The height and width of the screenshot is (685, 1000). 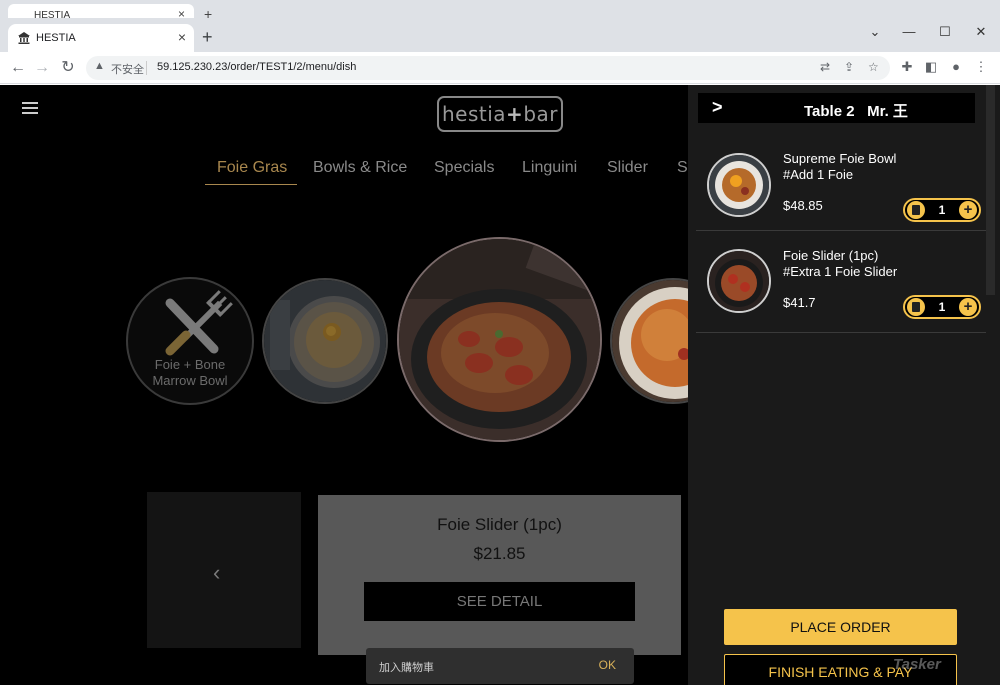 I want to click on item-label-line2: Marrow Bowl, so click(x=190, y=380).